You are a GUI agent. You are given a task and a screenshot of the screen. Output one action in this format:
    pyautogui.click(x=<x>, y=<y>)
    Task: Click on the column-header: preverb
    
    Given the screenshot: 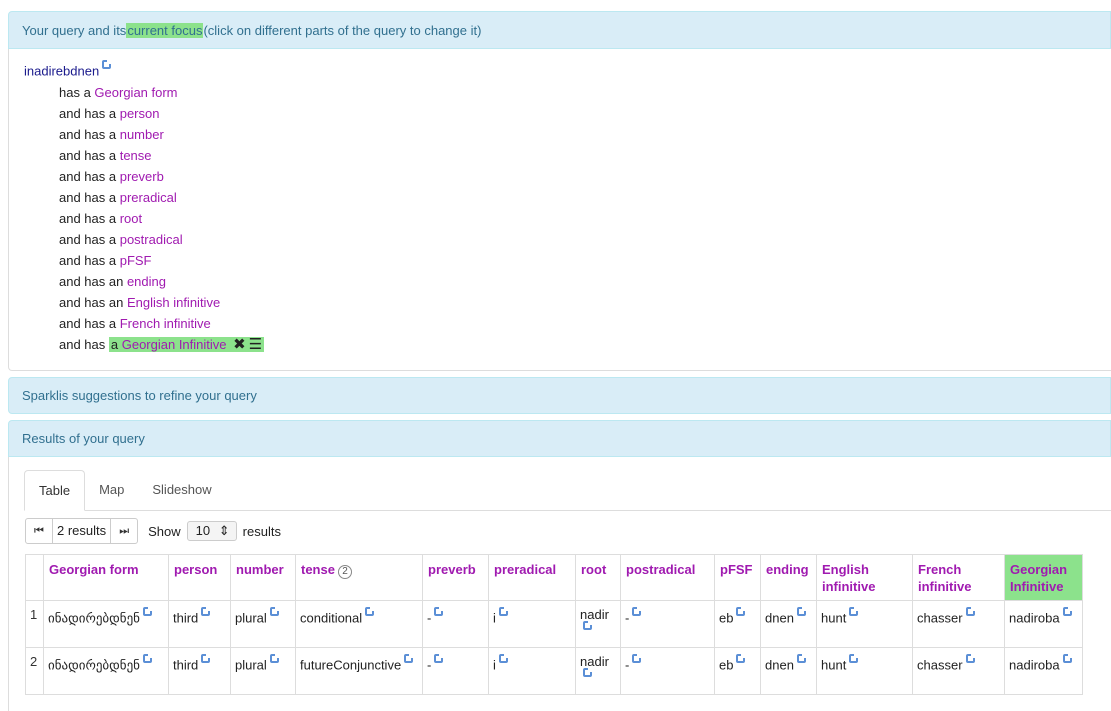 What is the action you would take?
    pyautogui.click(x=455, y=577)
    